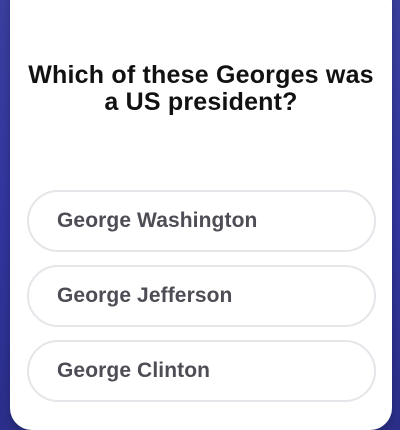 This screenshot has width=400, height=430. Describe the element at coordinates (157, 220) in the screenshot. I see `answer-option-label: George Washington` at that location.